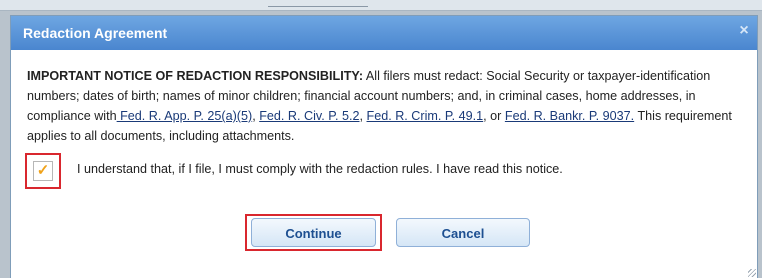 This screenshot has width=762, height=278. I want to click on acknowledge-checkbox: ✓, so click(43, 171).